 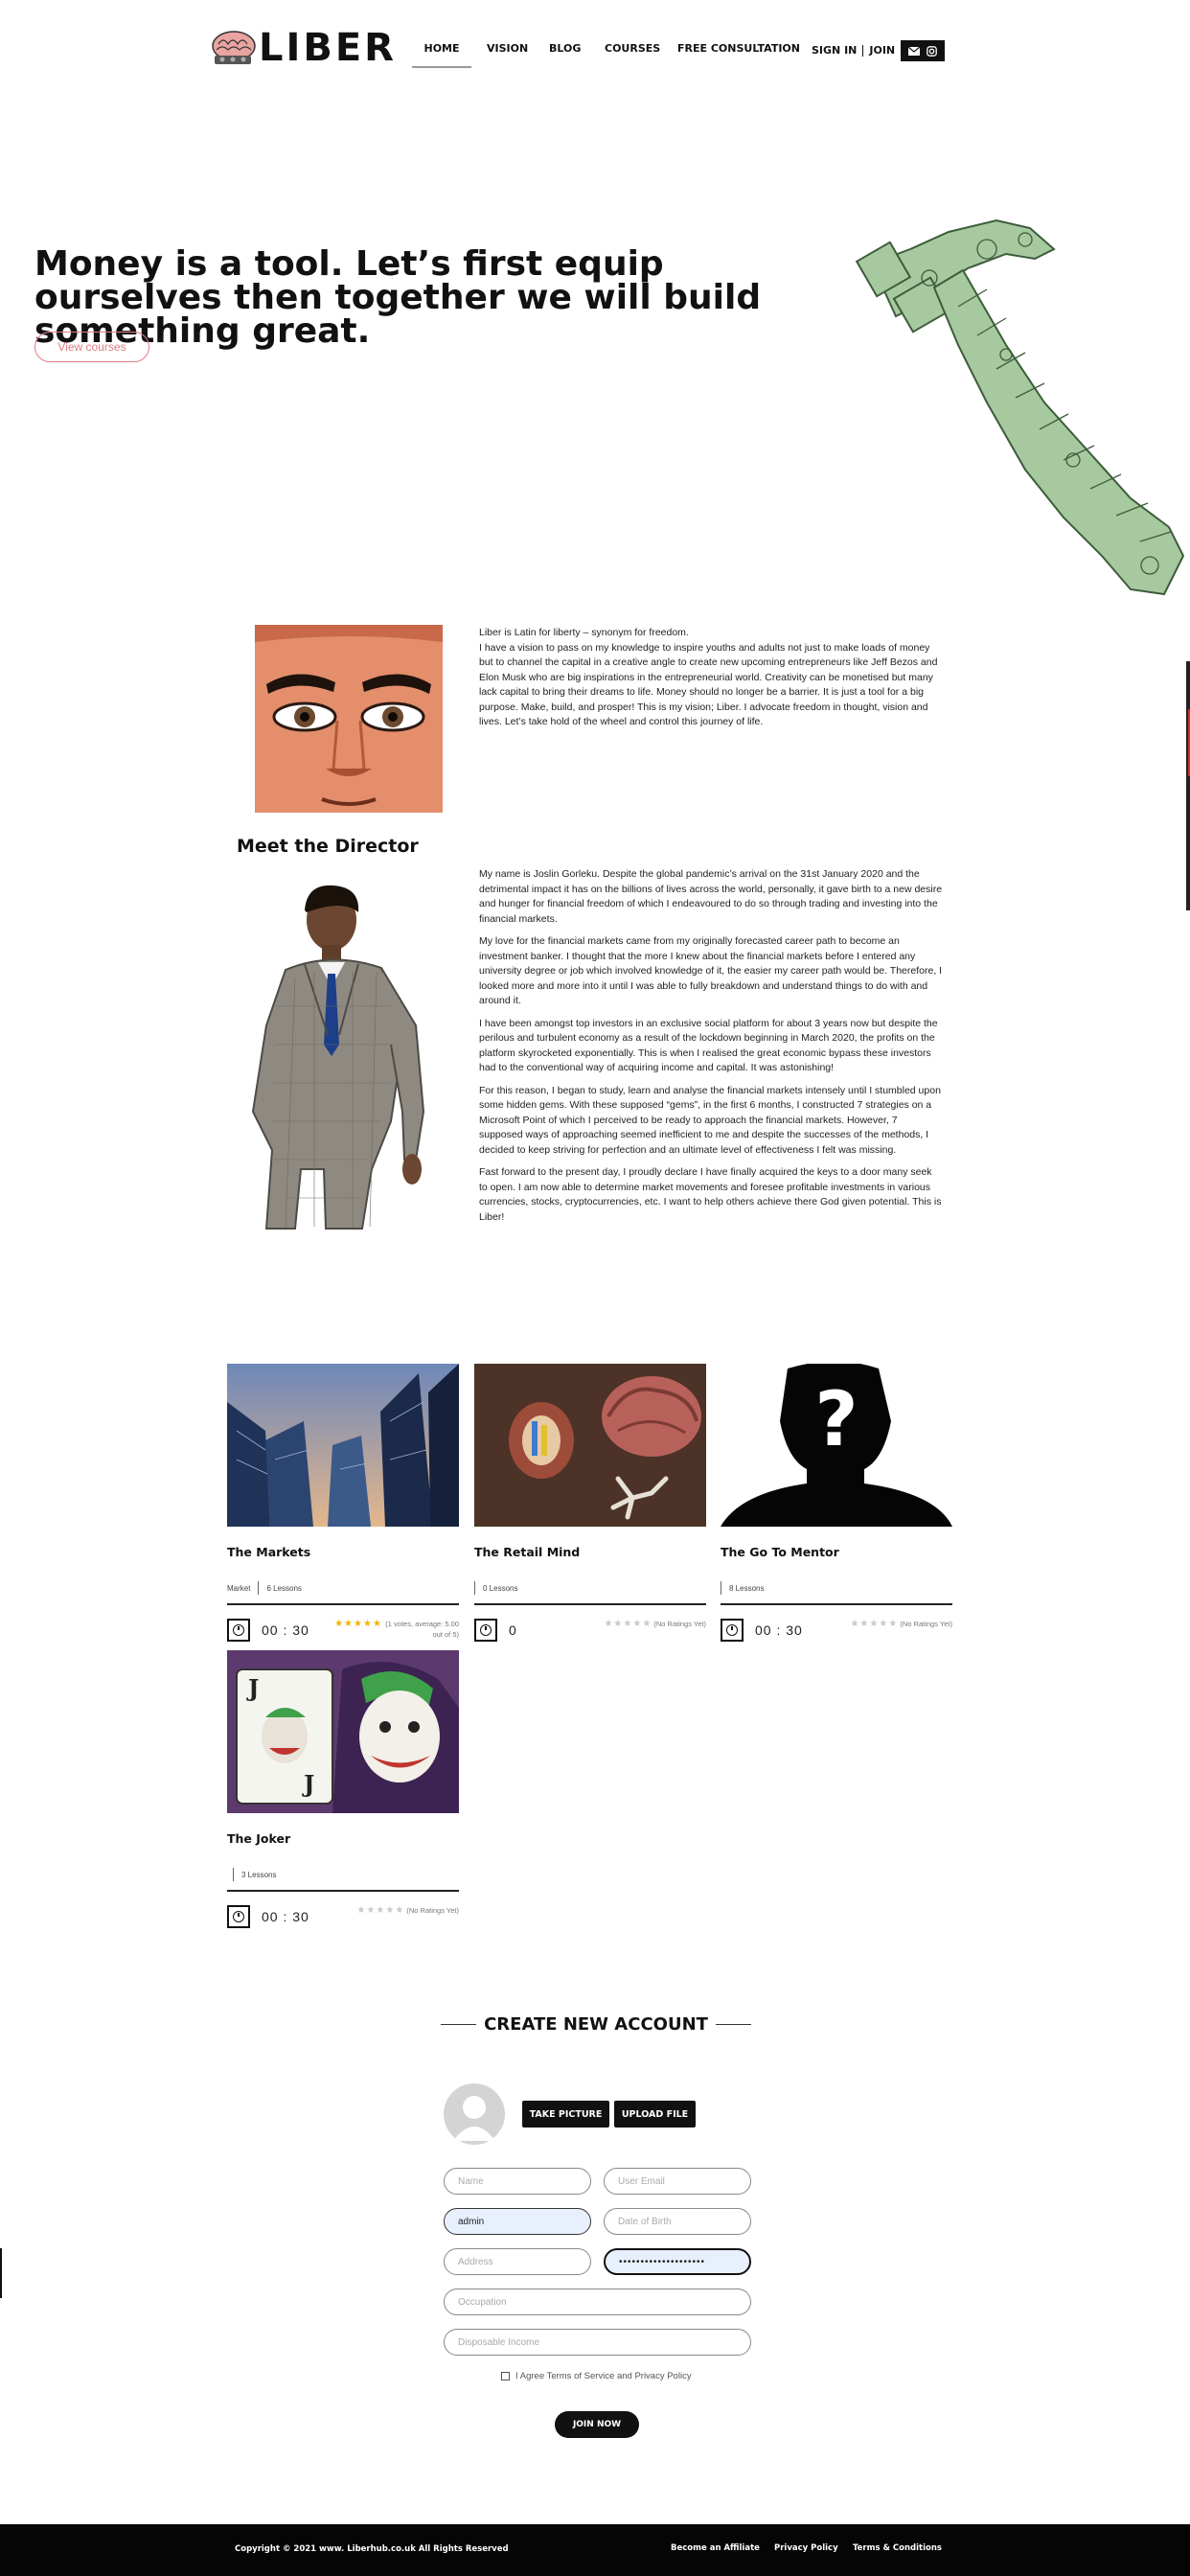 What do you see at coordinates (716, 2548) in the screenshot?
I see `affiliate-link: Become an Affiliate` at bounding box center [716, 2548].